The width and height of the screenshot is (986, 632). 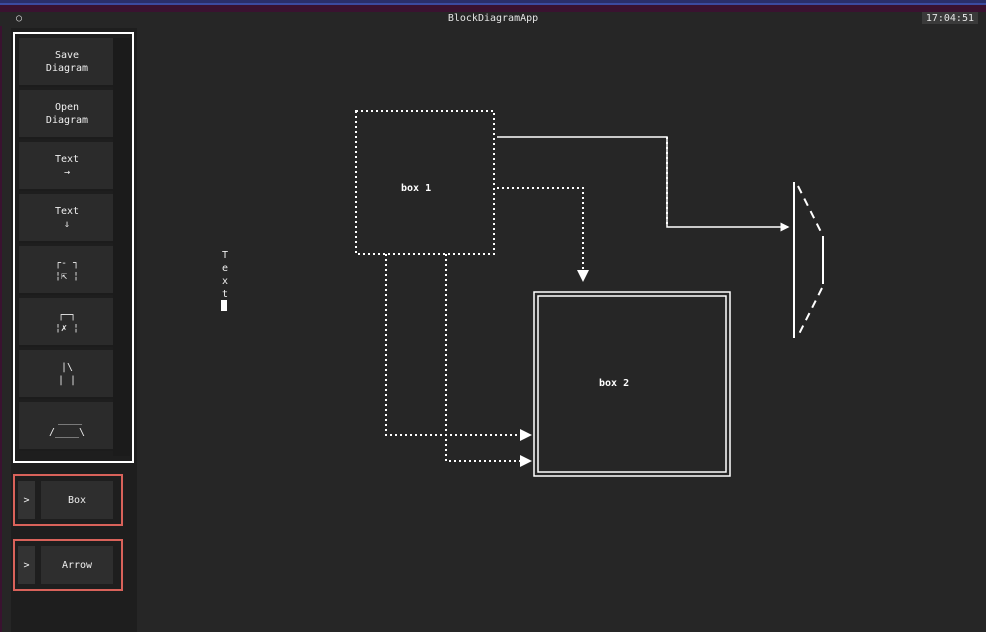 What do you see at coordinates (416, 188) in the screenshot?
I see `box-1-label: box 1` at bounding box center [416, 188].